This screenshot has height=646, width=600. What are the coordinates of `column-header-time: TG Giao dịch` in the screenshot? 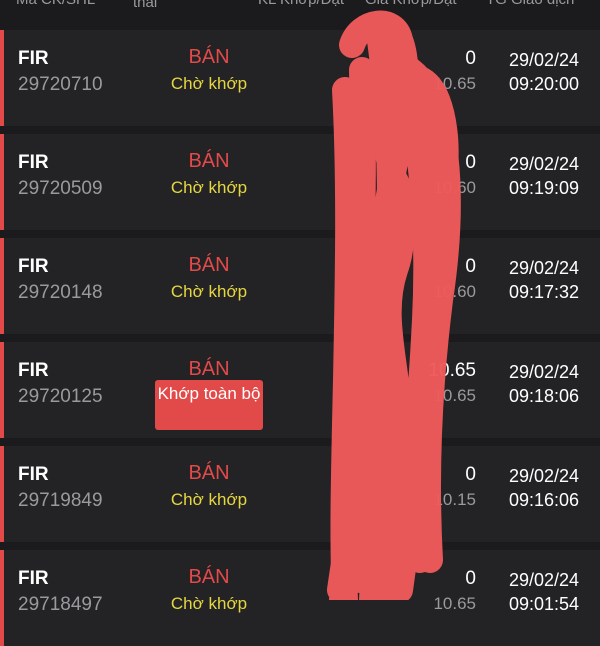 It's located at (530, 4).